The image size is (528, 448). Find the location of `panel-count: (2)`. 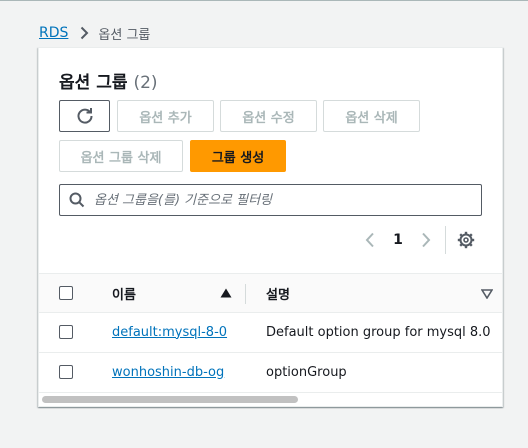

panel-count: (2) is located at coordinates (145, 83).